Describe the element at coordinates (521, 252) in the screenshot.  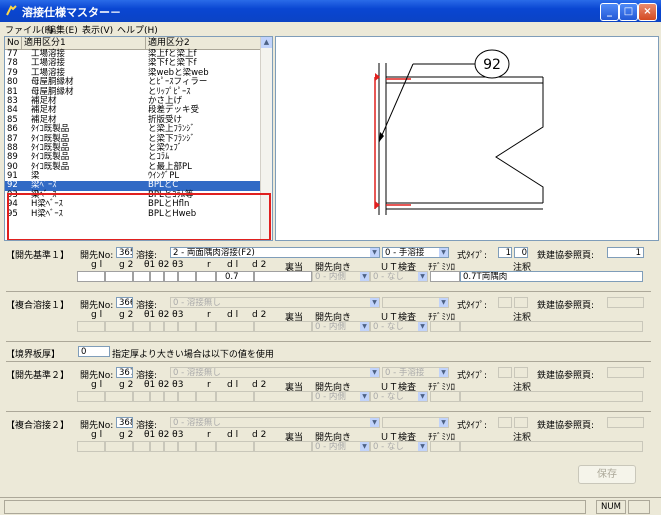
I see `formula-type-b: 0` at that location.